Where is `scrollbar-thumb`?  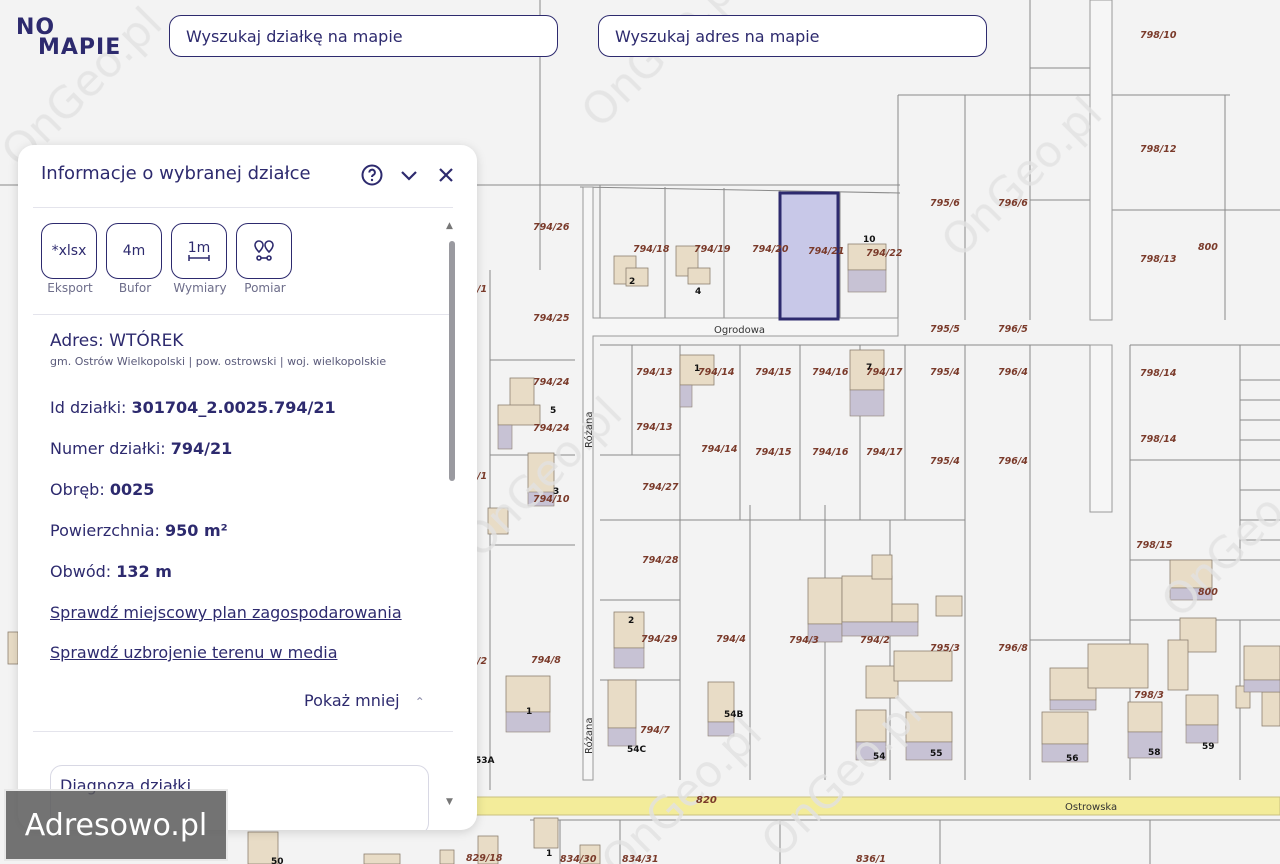
scrollbar-thumb is located at coordinates (452, 361).